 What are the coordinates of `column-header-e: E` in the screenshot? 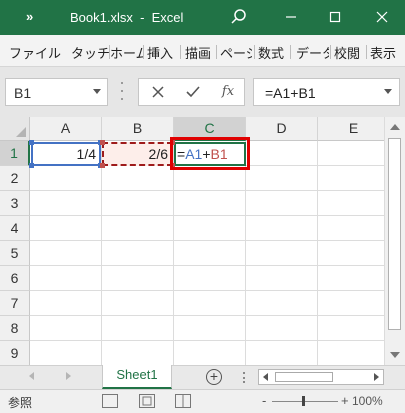 It's located at (351, 129).